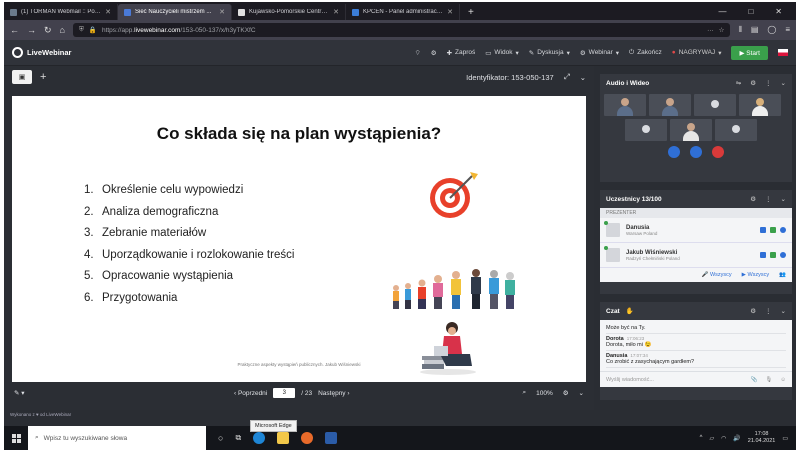 Image resolution: width=800 pixels, height=452 pixels. Describe the element at coordinates (544, 393) in the screenshot. I see `zoom-level: 100%` at that location.